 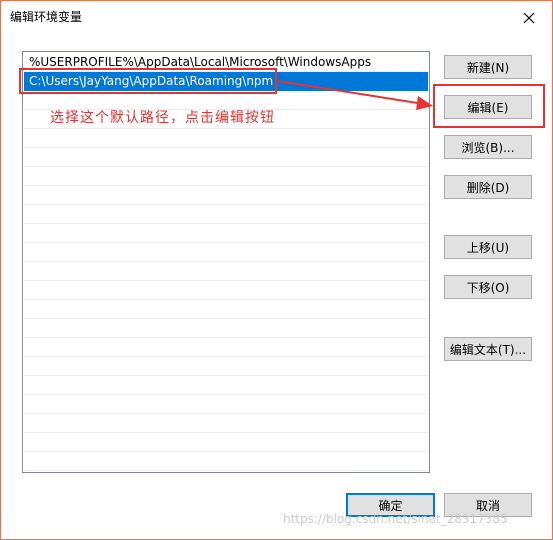 What do you see at coordinates (276, 17) in the screenshot?
I see `title-bar: 编辑环境变量` at bounding box center [276, 17].